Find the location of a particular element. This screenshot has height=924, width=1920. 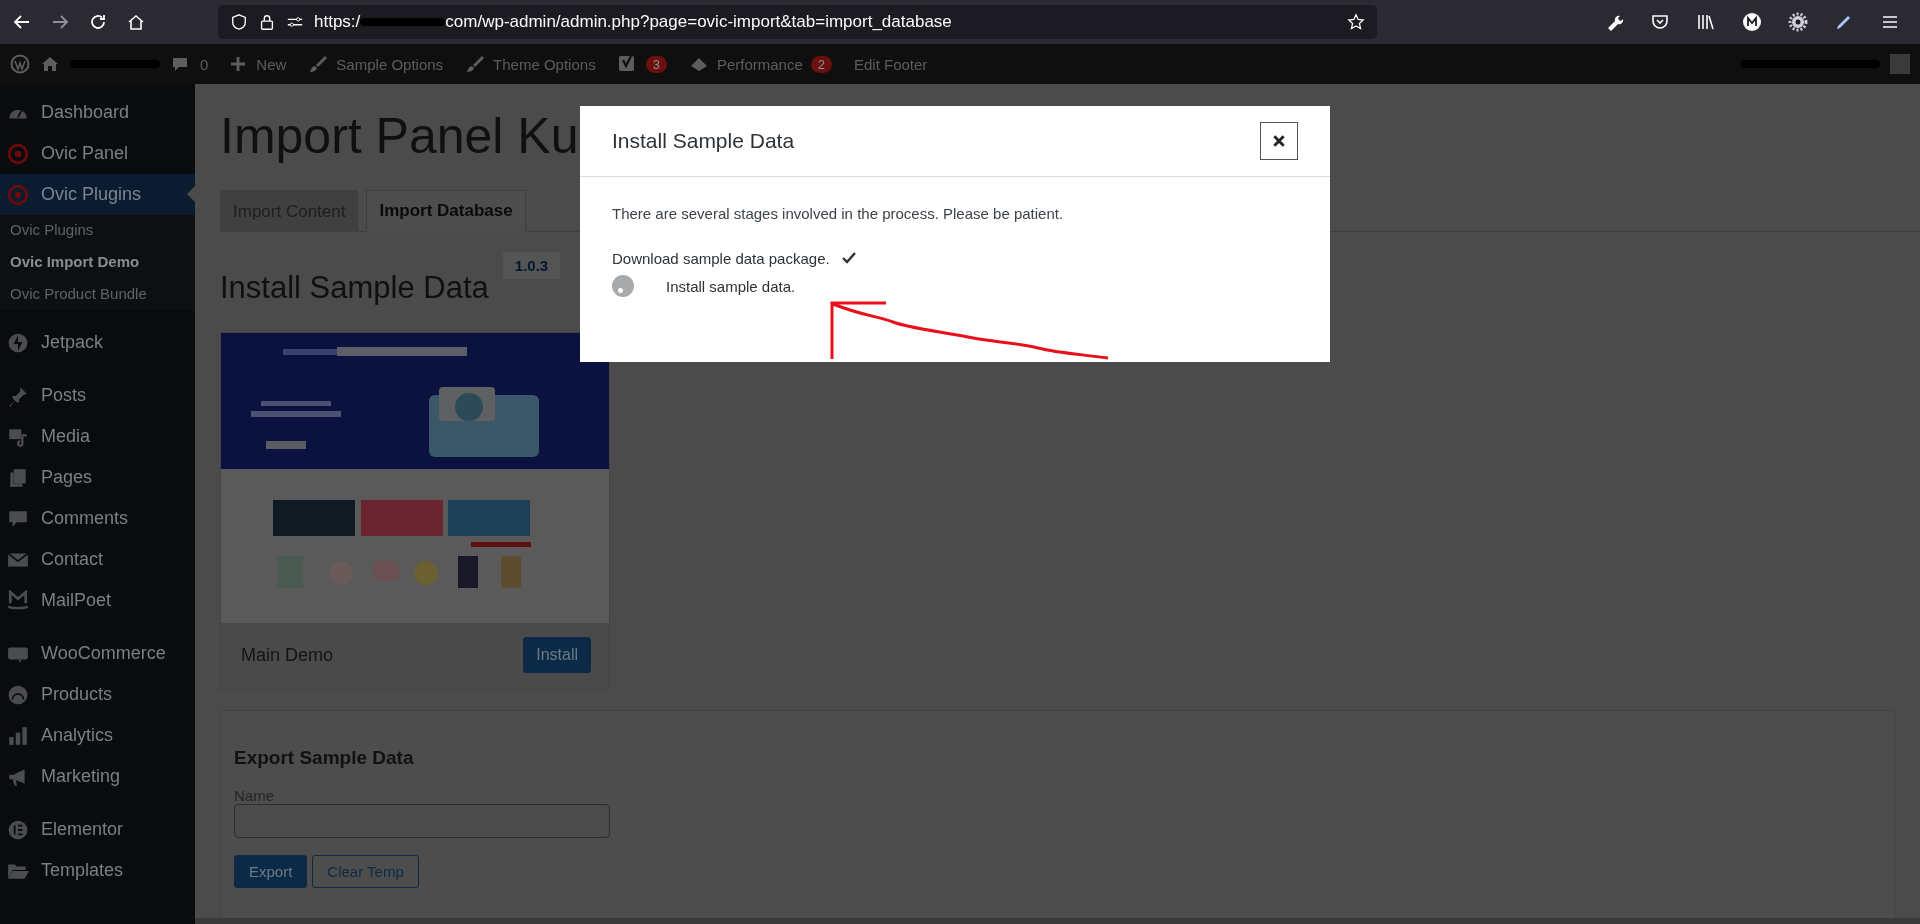

admin-bar-link: Theme Options is located at coordinates (544, 64).